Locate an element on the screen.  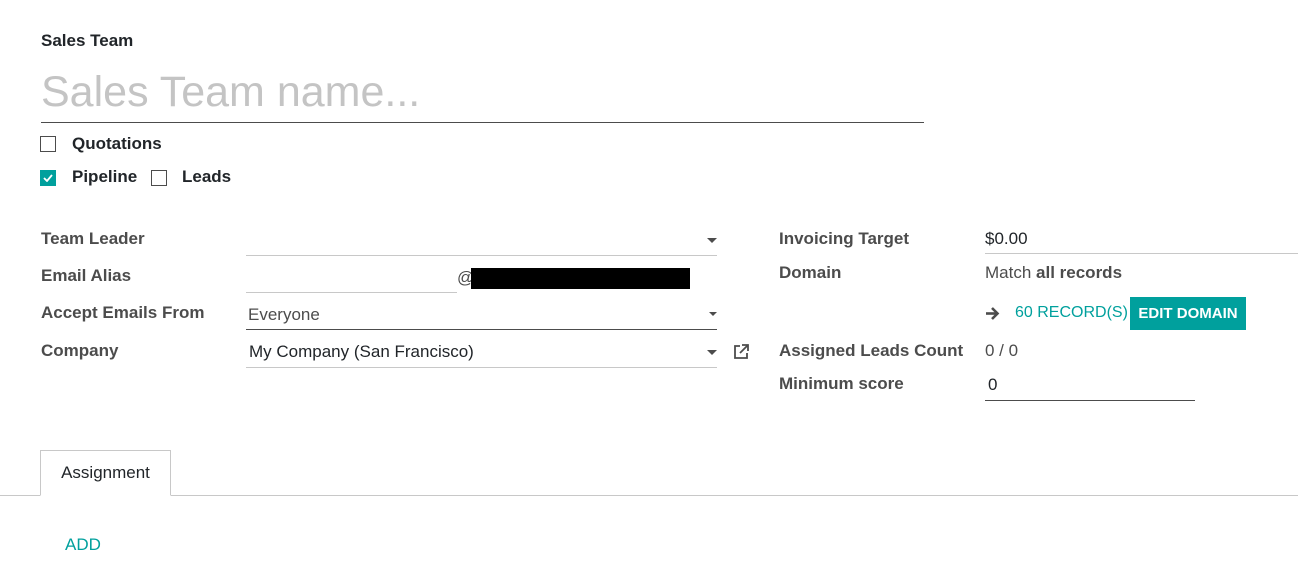
invoicing-target-label: Invoicing Target is located at coordinates (844, 238).